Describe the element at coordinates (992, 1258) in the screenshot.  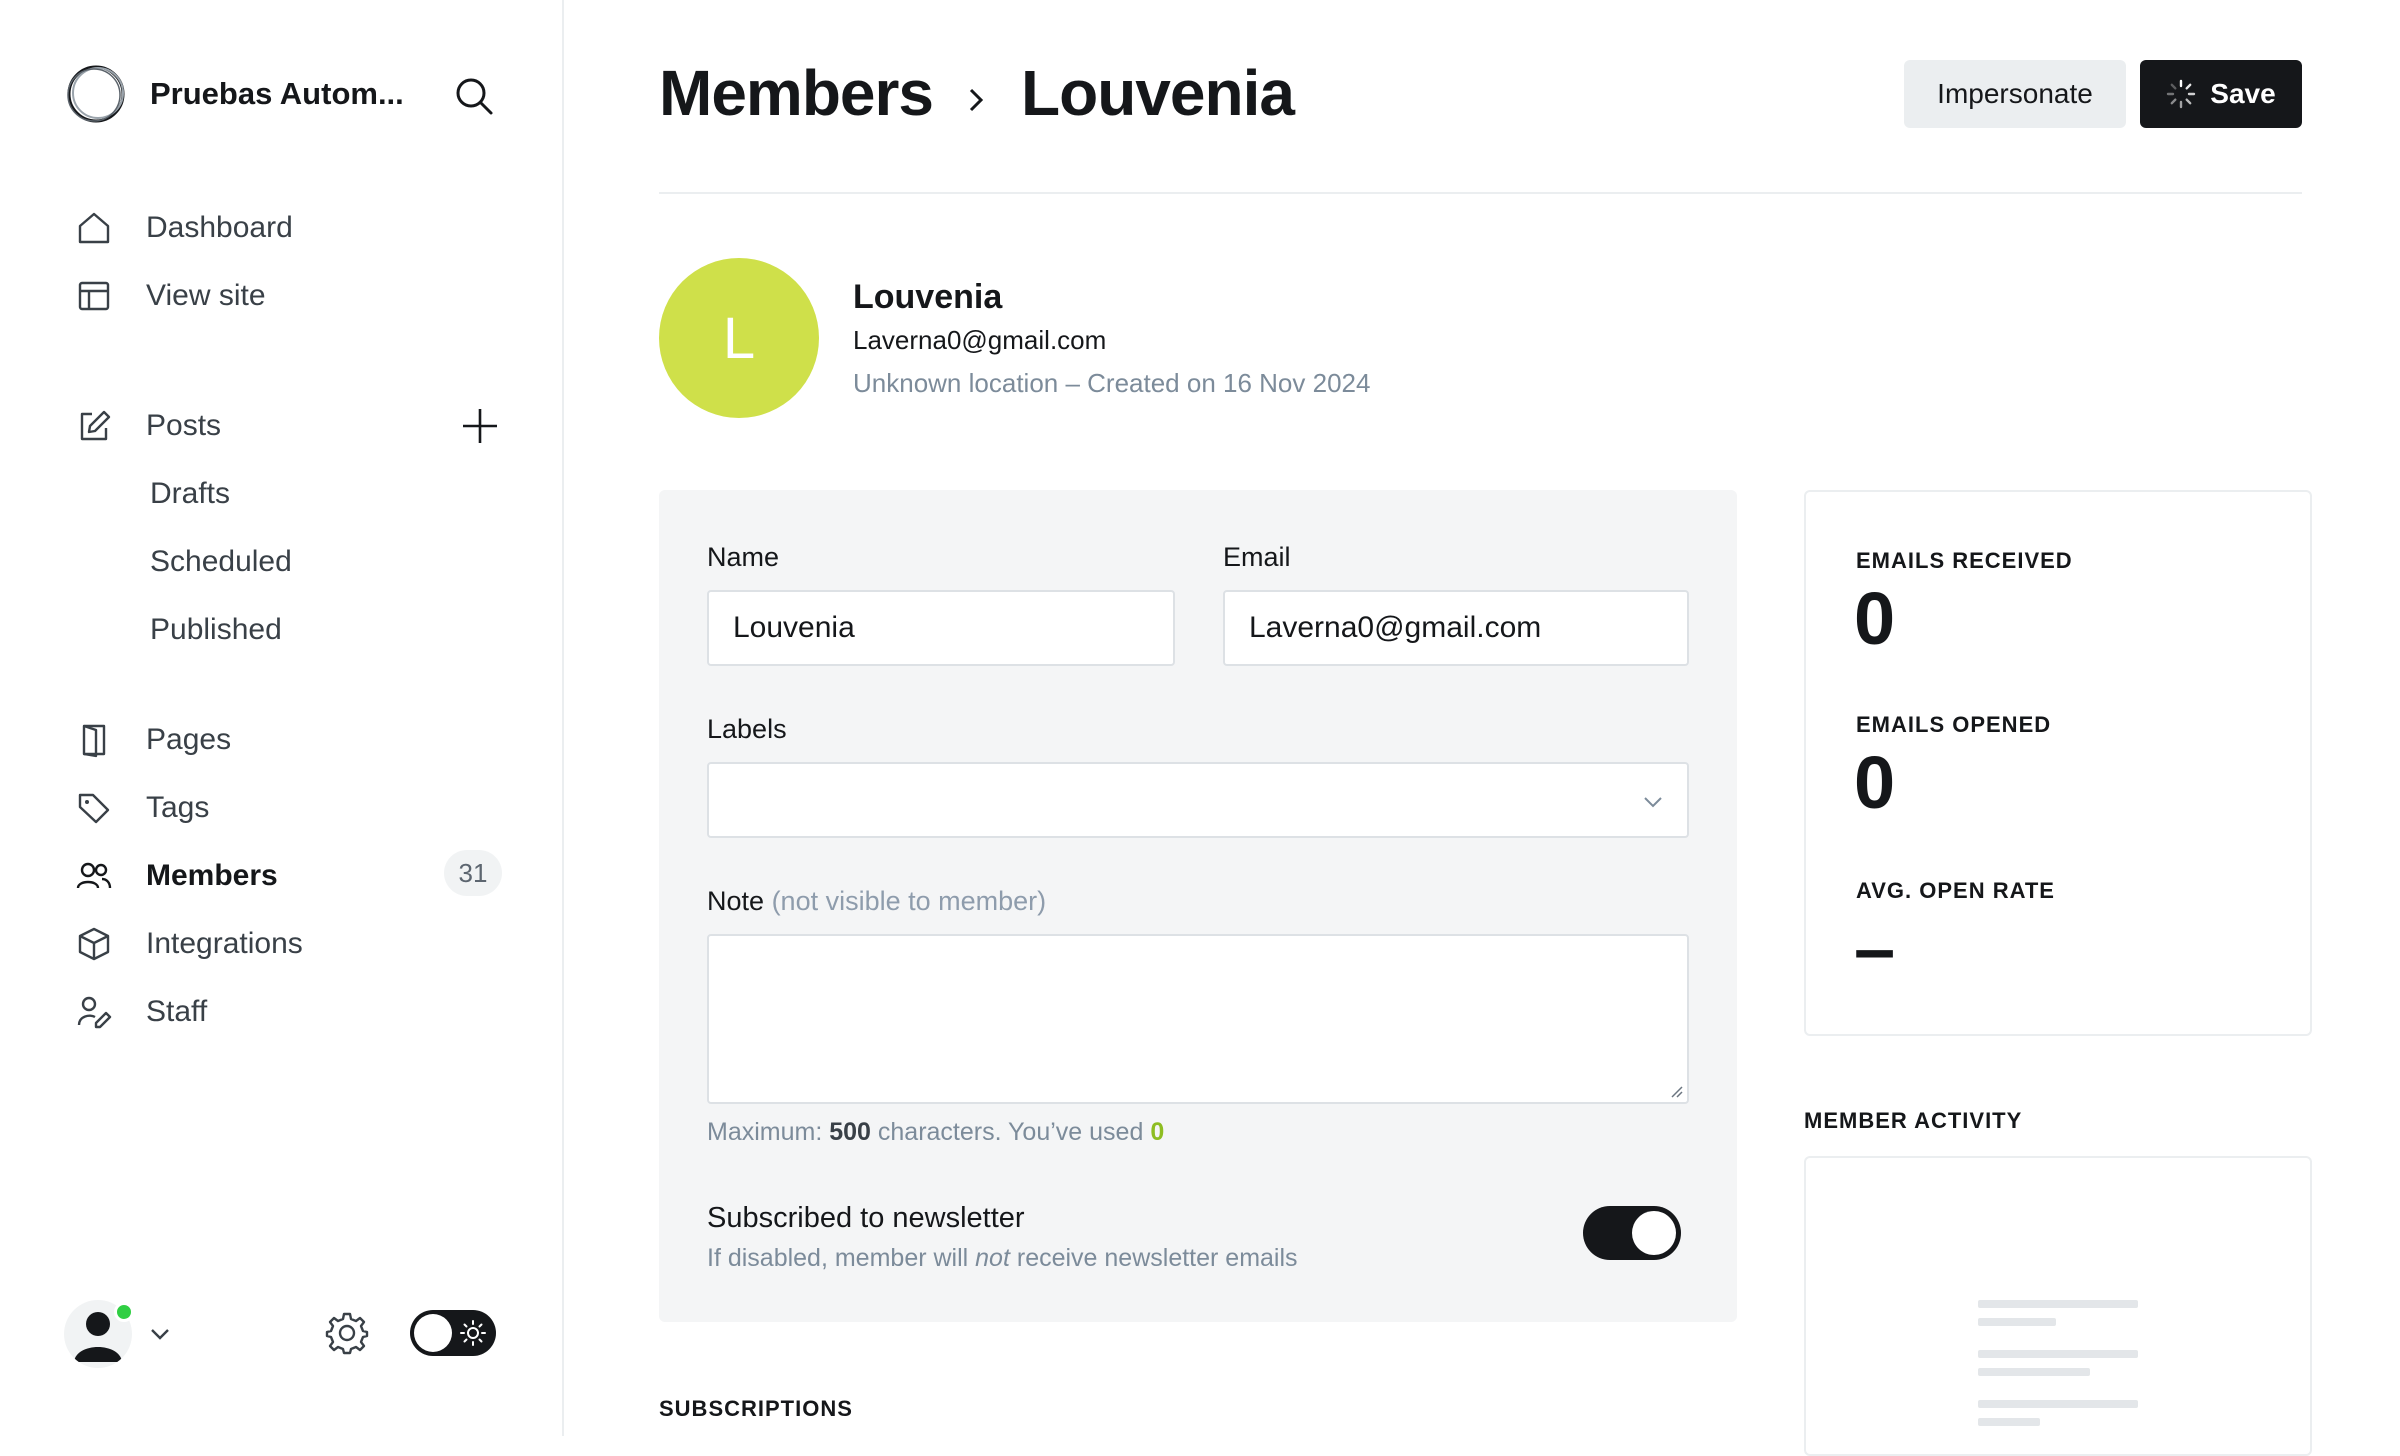
I see `nl-desc-em: not` at that location.